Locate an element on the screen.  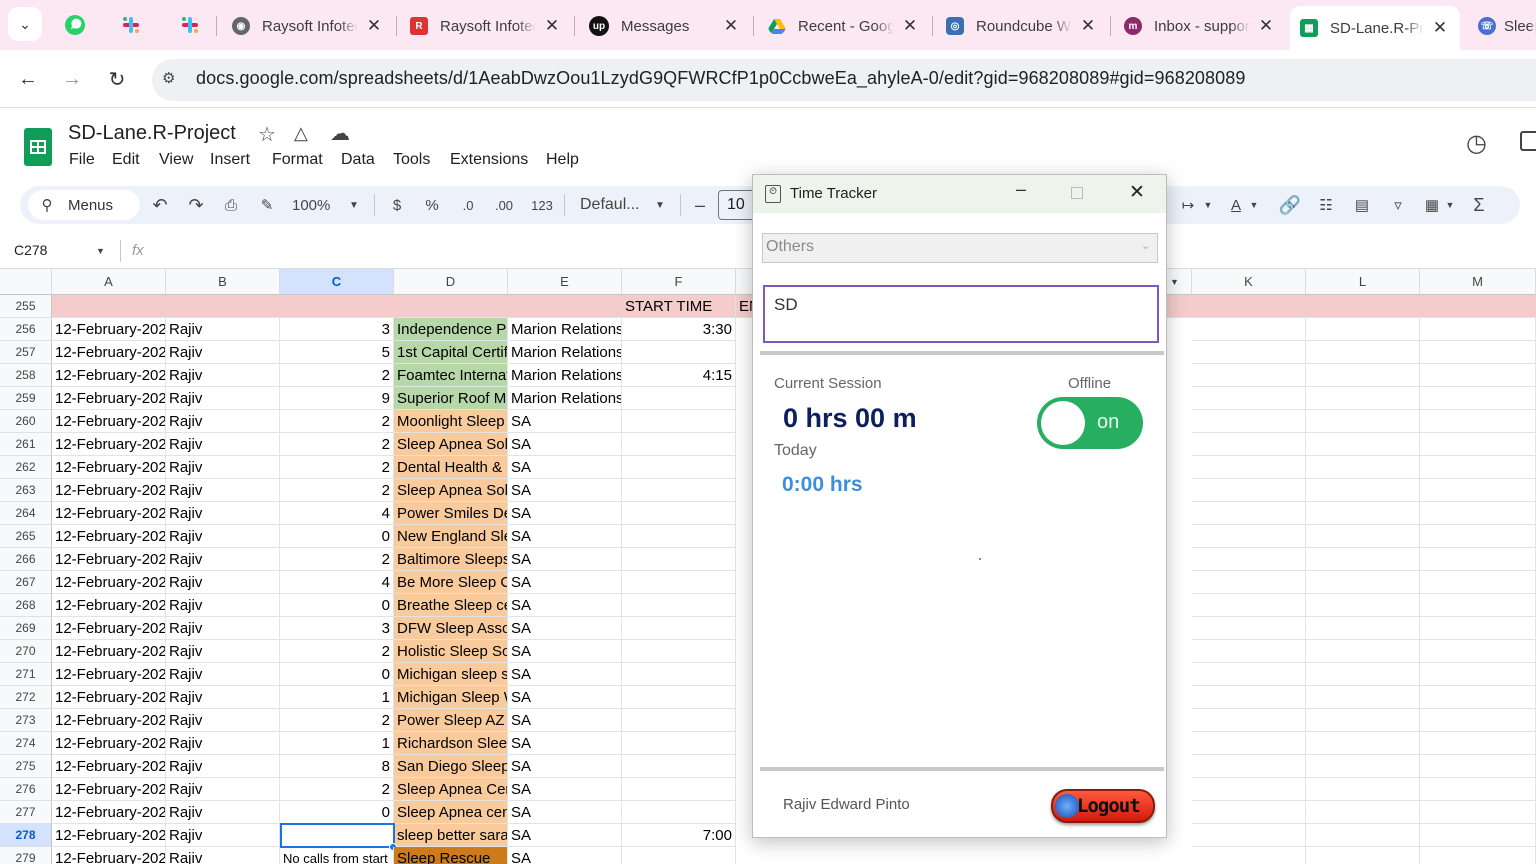
cell-calls: 3 is located at coordinates (337, 329).